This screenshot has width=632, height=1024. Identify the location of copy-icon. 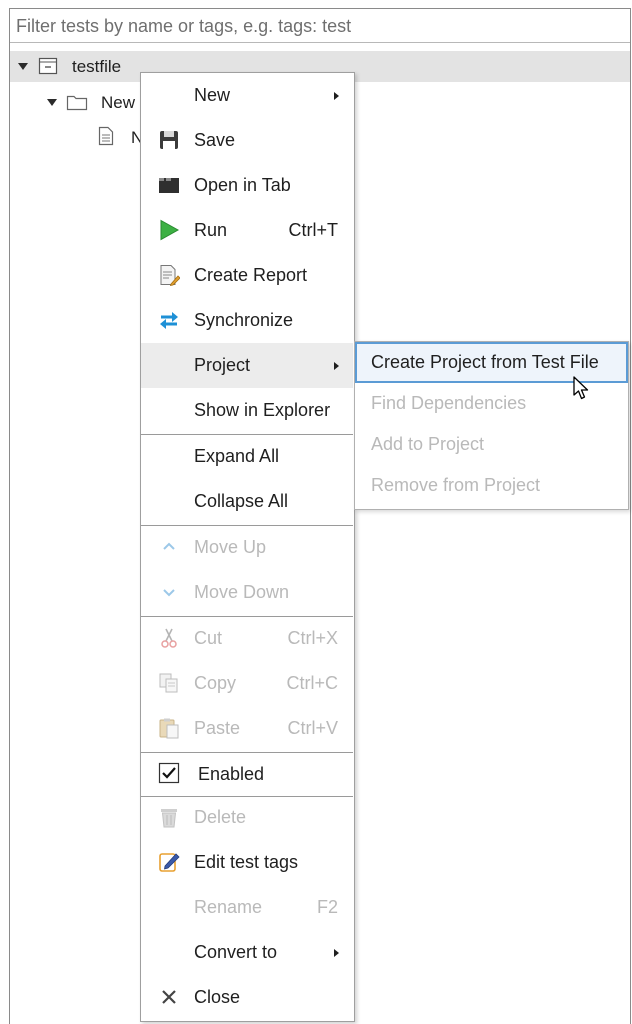
(168, 683).